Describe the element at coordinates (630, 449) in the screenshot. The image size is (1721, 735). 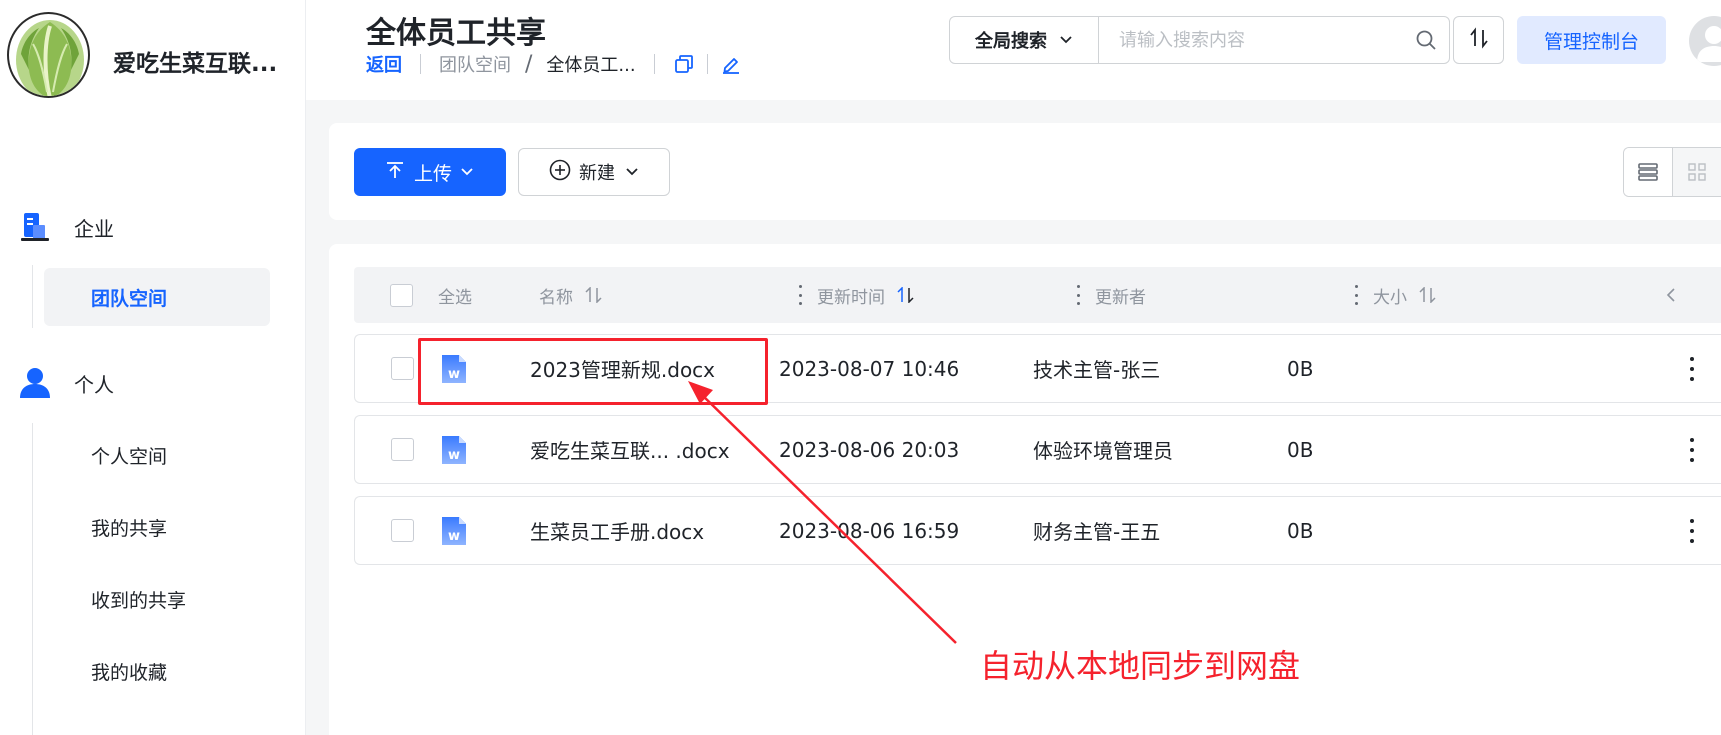
I see `file-name: 爱吃生菜互联... .docx` at that location.